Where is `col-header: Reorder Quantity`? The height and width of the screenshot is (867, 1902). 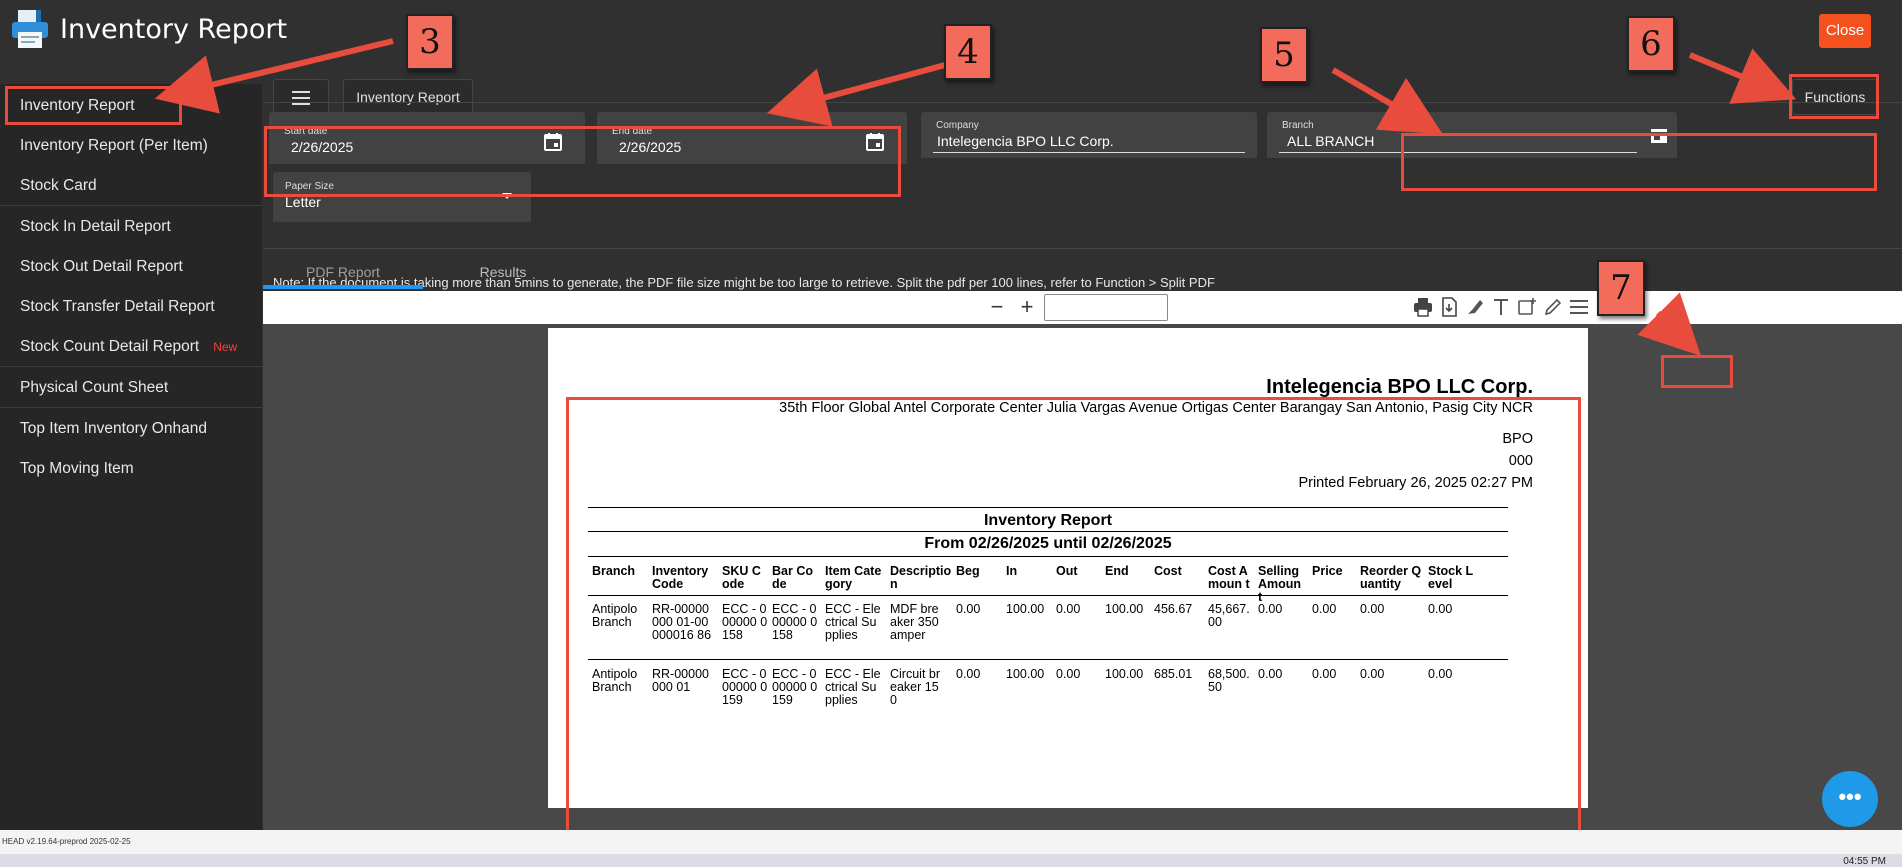 col-header: Reorder Quantity is located at coordinates (1391, 577).